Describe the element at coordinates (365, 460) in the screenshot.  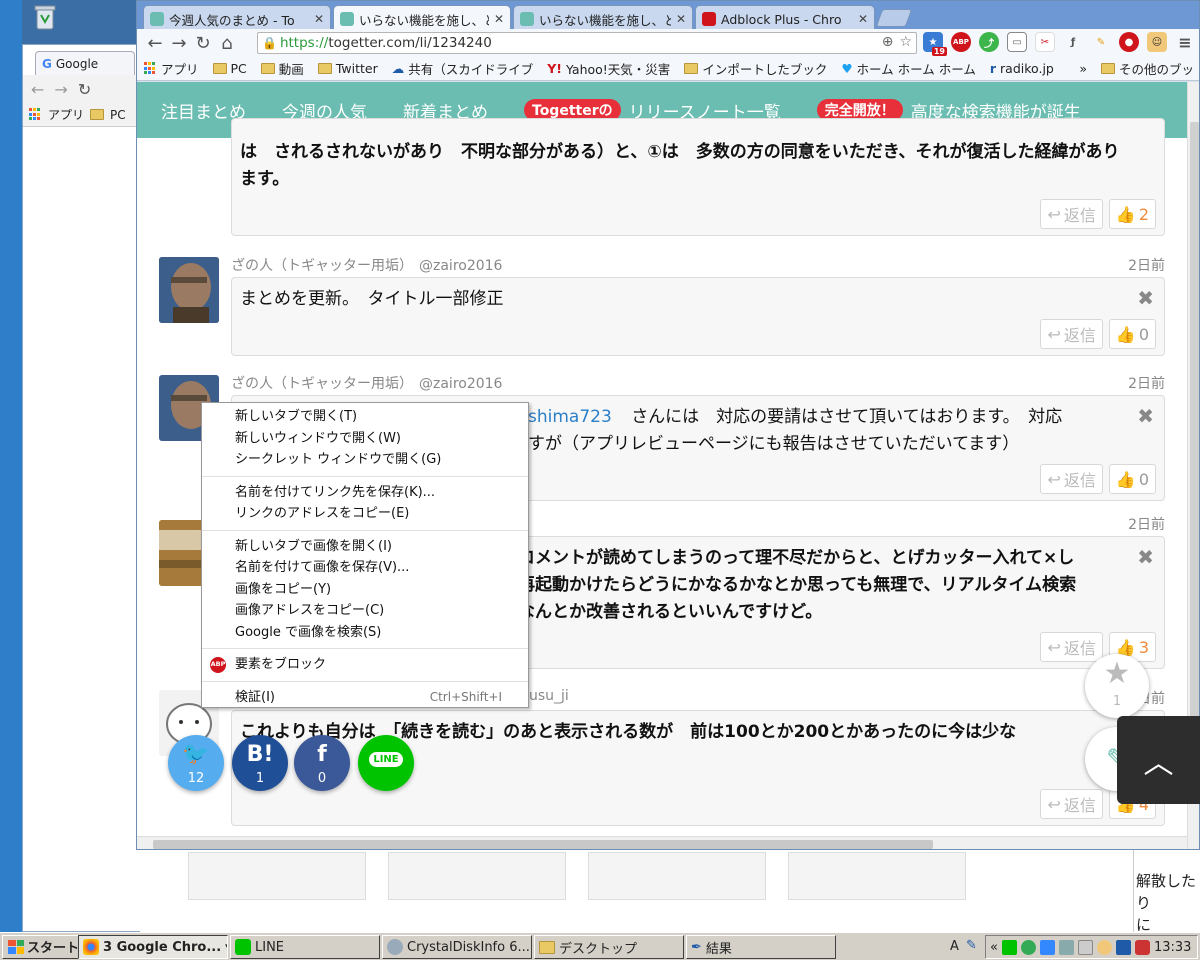
I see `menu-open-incognito: シークレット ウィンドウで開く(G)` at that location.